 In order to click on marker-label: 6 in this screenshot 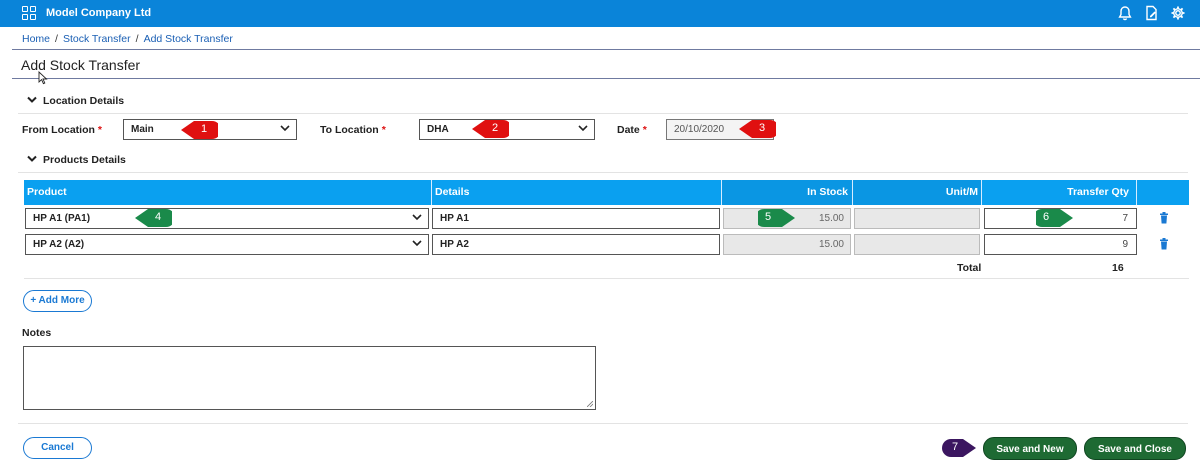, I will do `click(1046, 217)`.